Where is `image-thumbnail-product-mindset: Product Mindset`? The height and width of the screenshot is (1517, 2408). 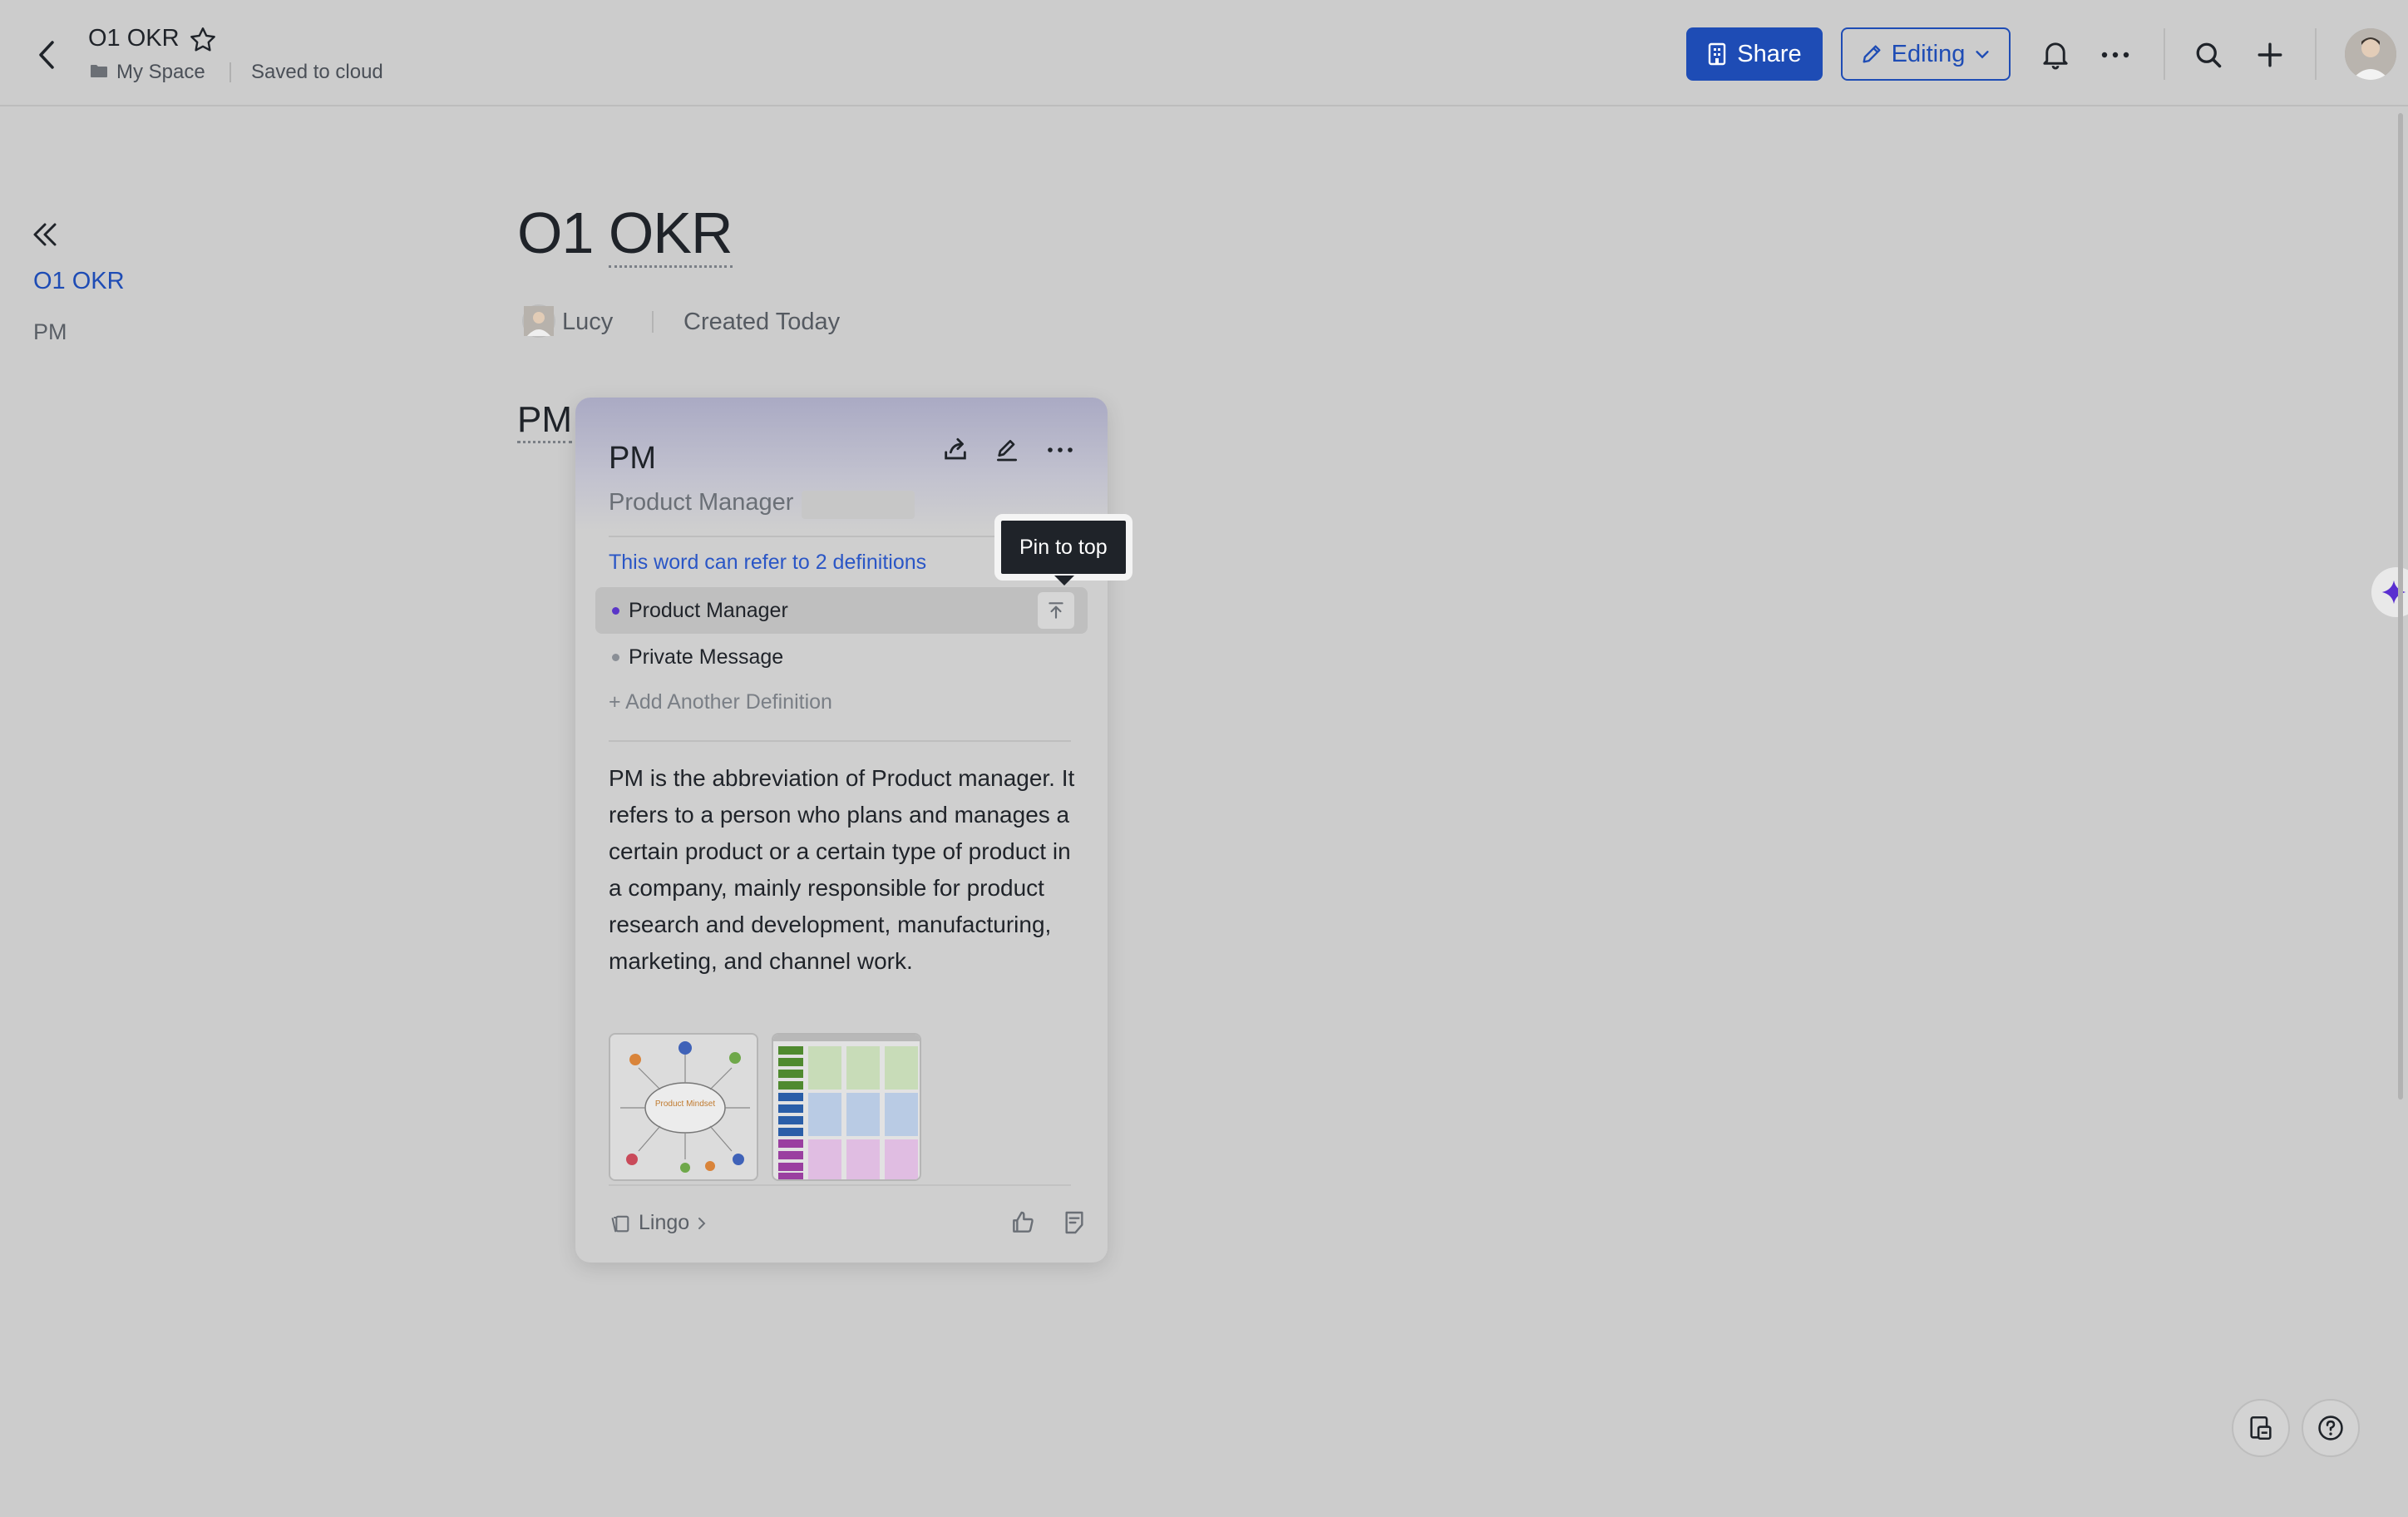 image-thumbnail-product-mindset: Product Mindset is located at coordinates (684, 1107).